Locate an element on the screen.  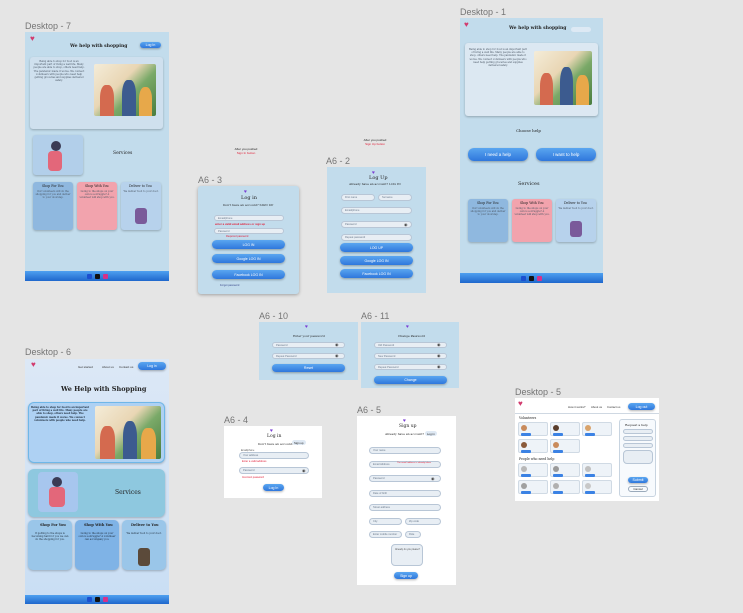
logout-button: Log out is located at coordinates (641, 406).